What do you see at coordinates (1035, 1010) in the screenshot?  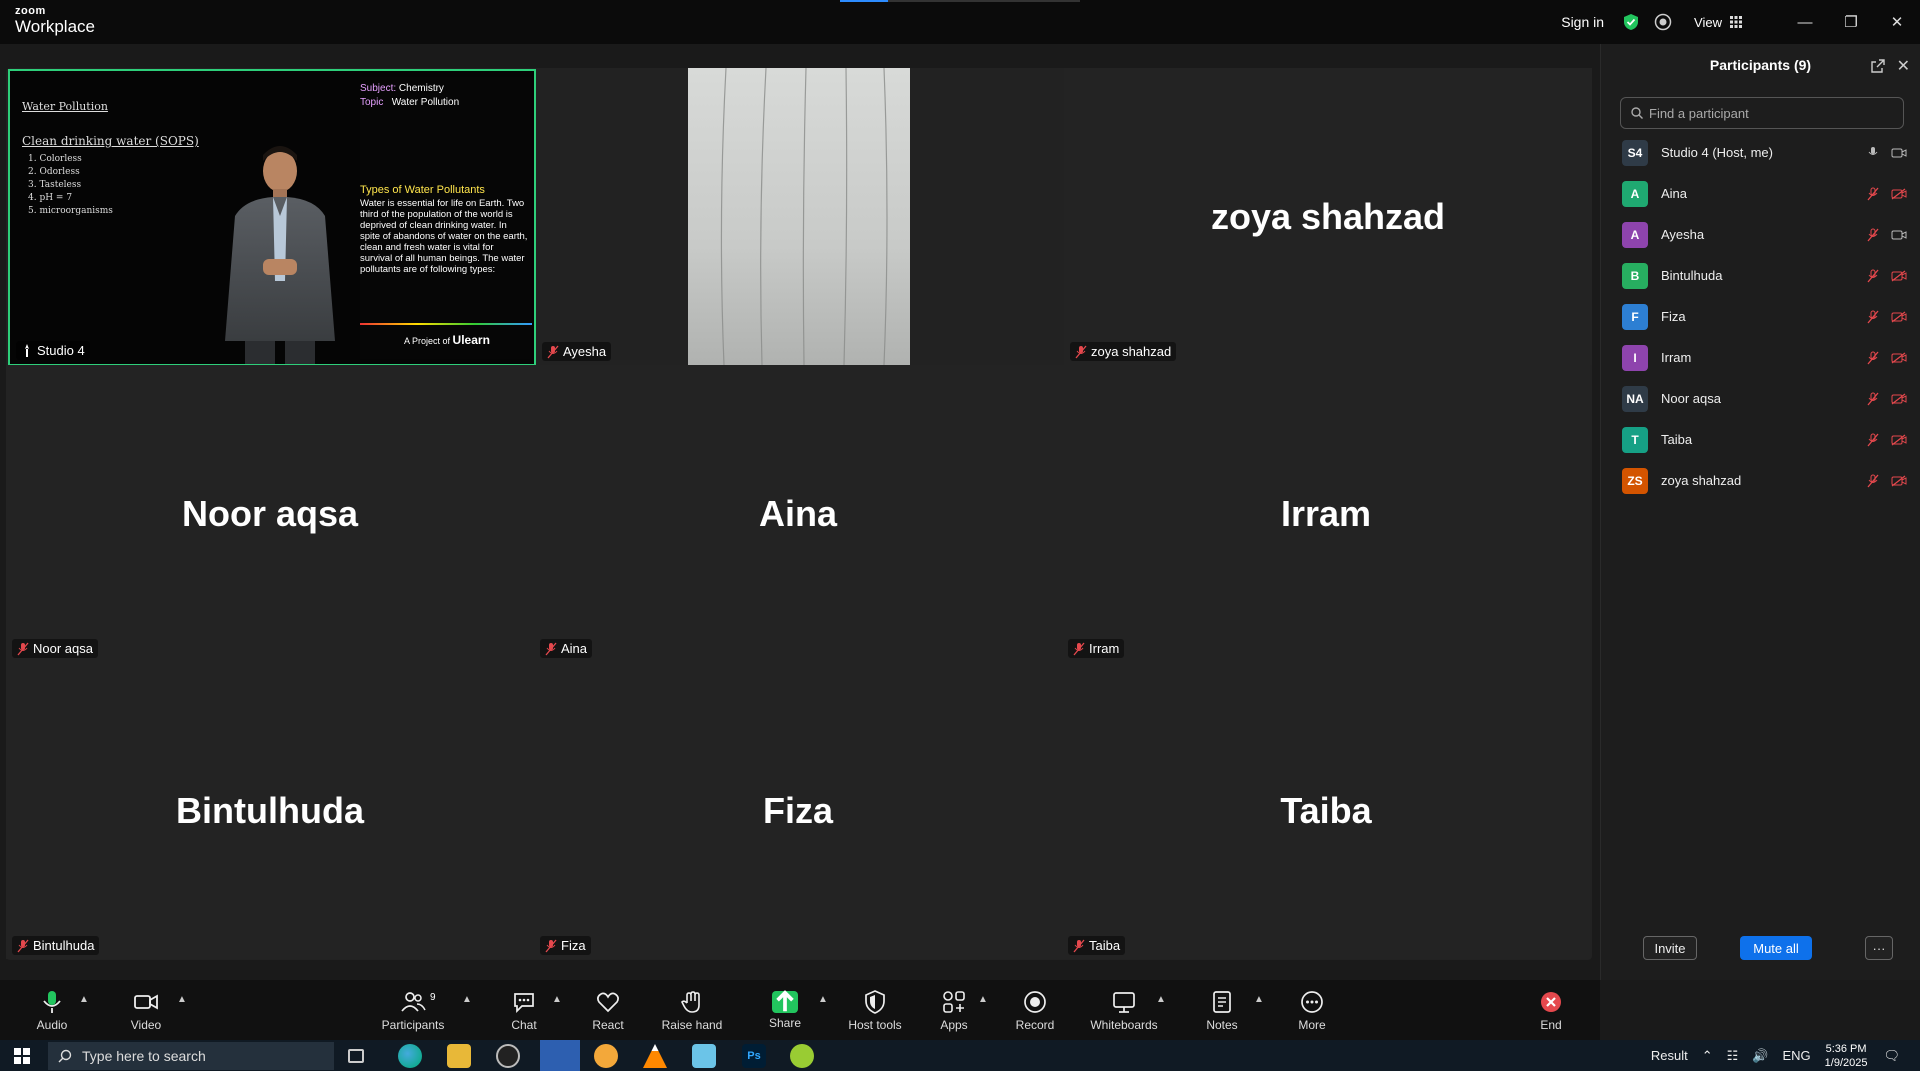 I see `record-button: Record` at bounding box center [1035, 1010].